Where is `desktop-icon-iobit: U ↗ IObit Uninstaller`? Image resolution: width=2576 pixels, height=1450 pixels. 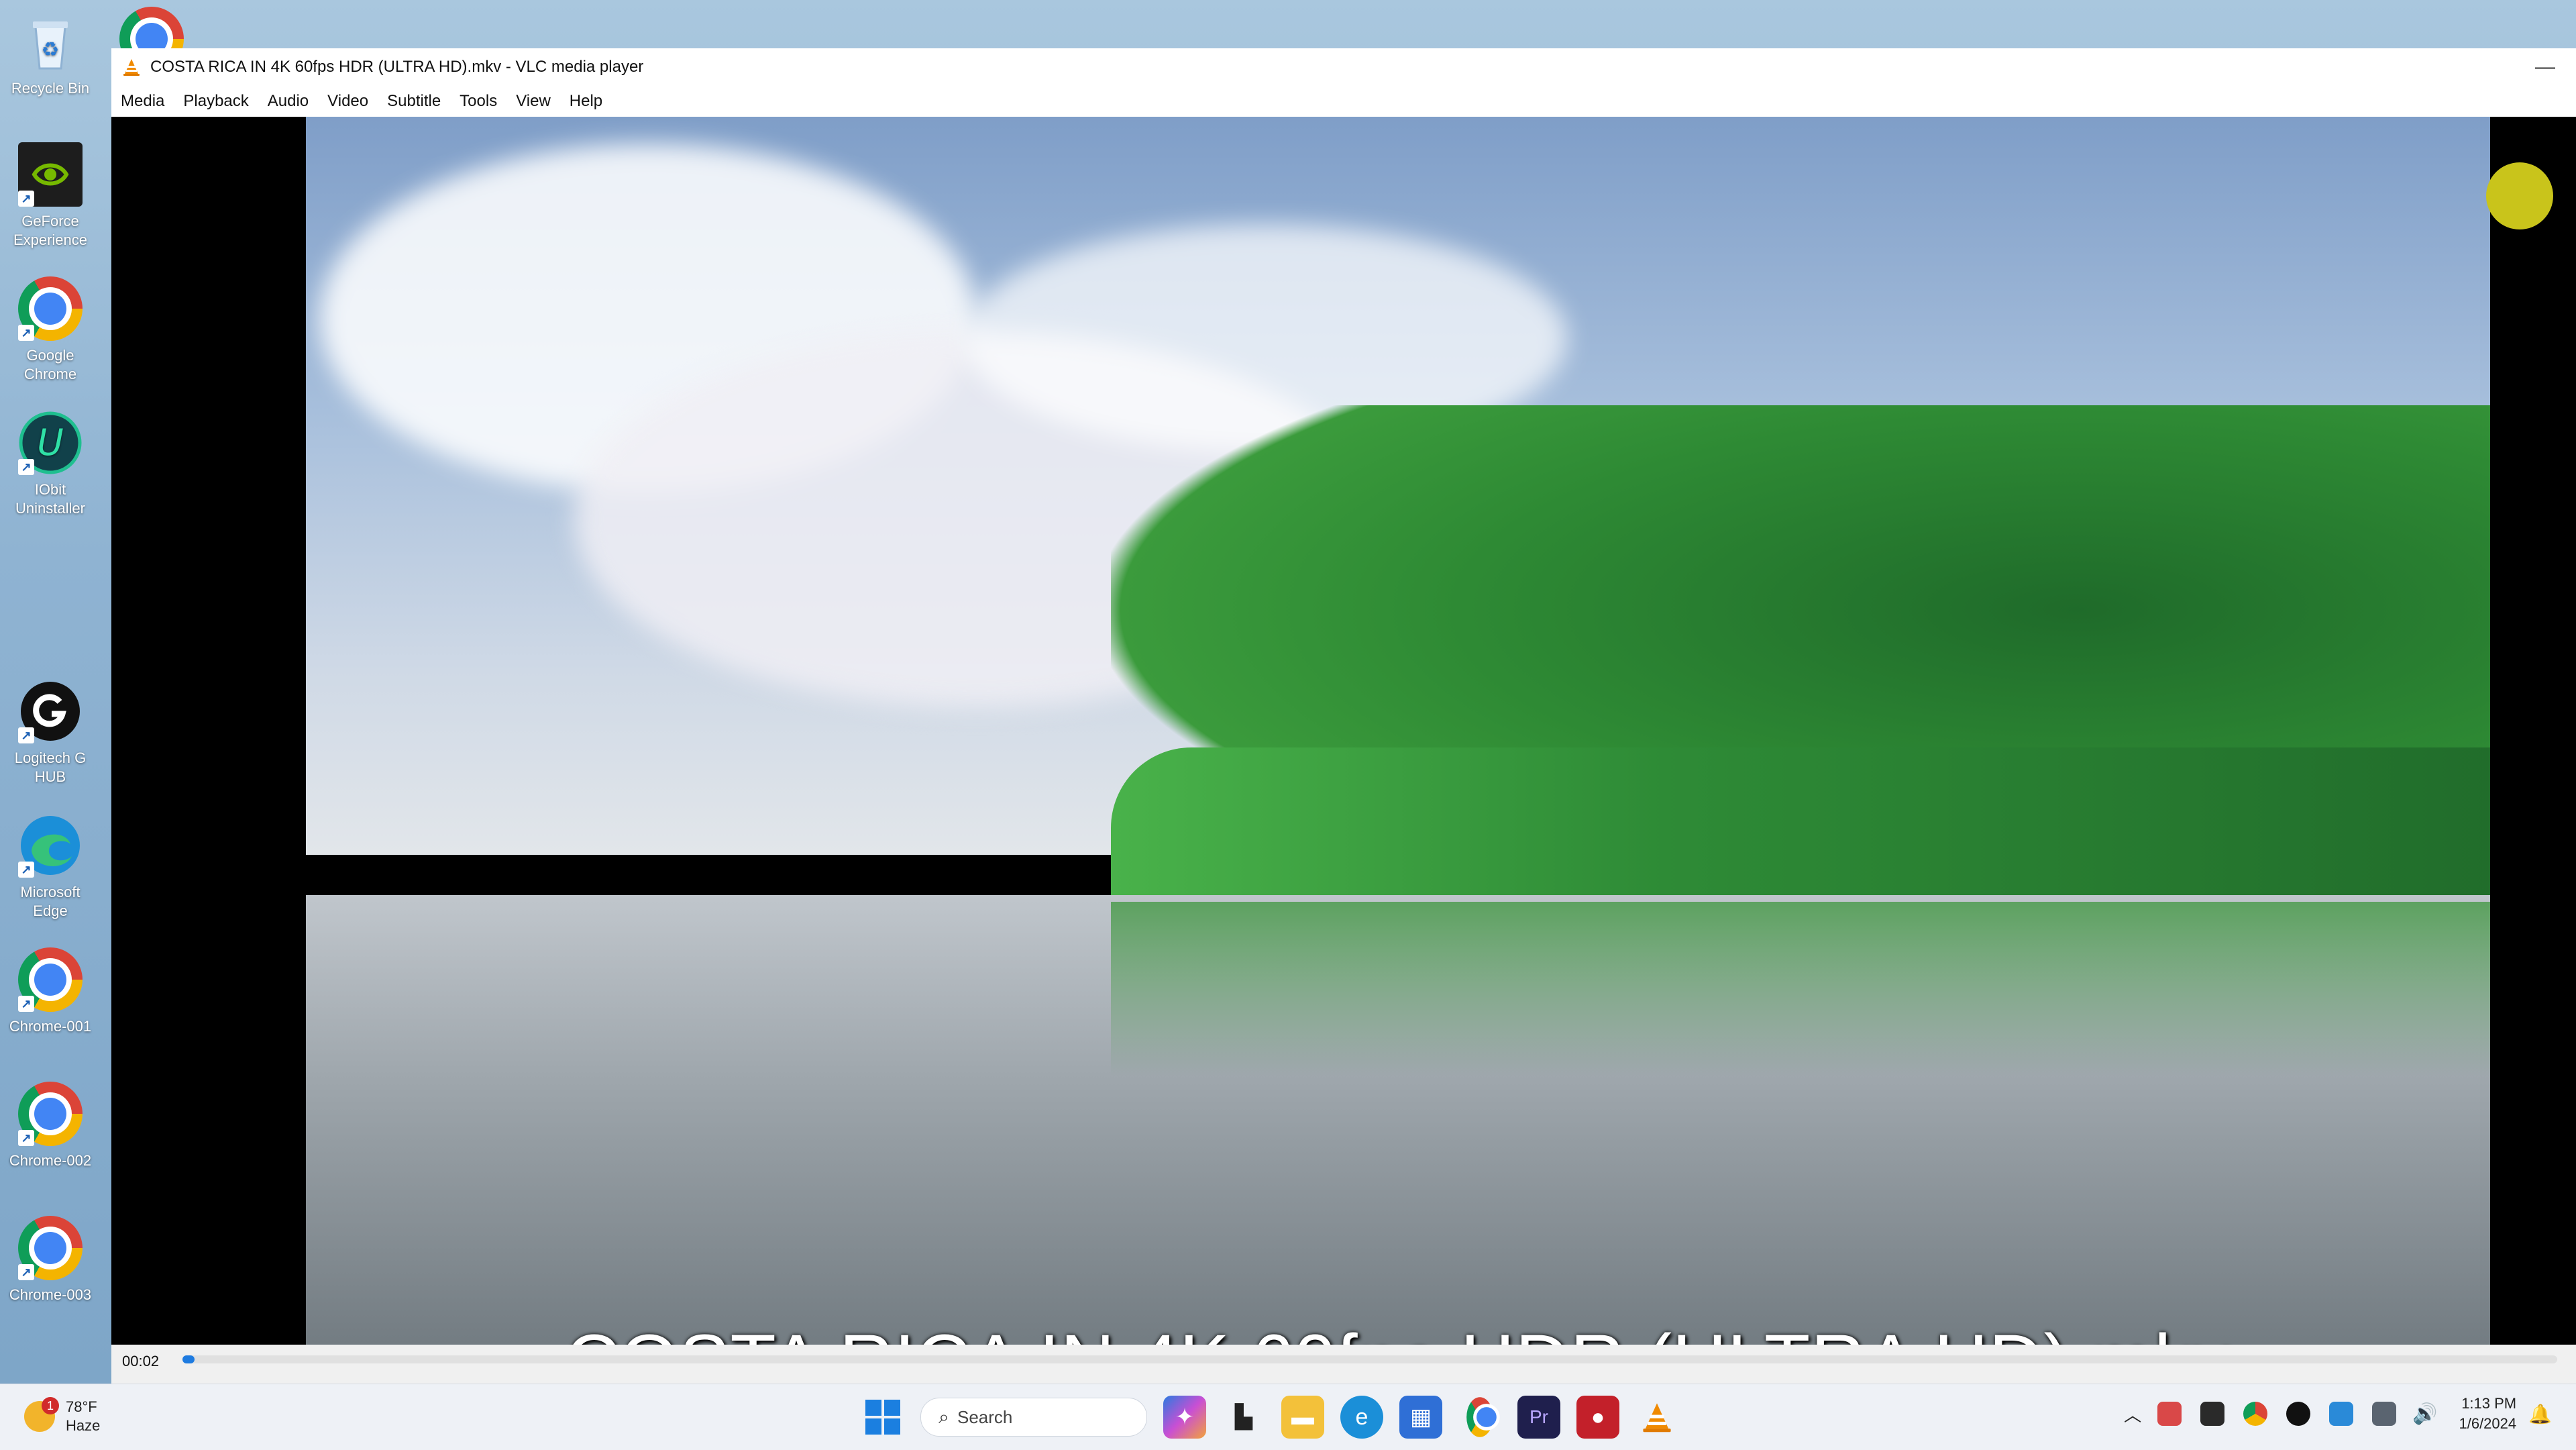 desktop-icon-iobit: U ↗ IObit Uninstaller is located at coordinates (50, 464).